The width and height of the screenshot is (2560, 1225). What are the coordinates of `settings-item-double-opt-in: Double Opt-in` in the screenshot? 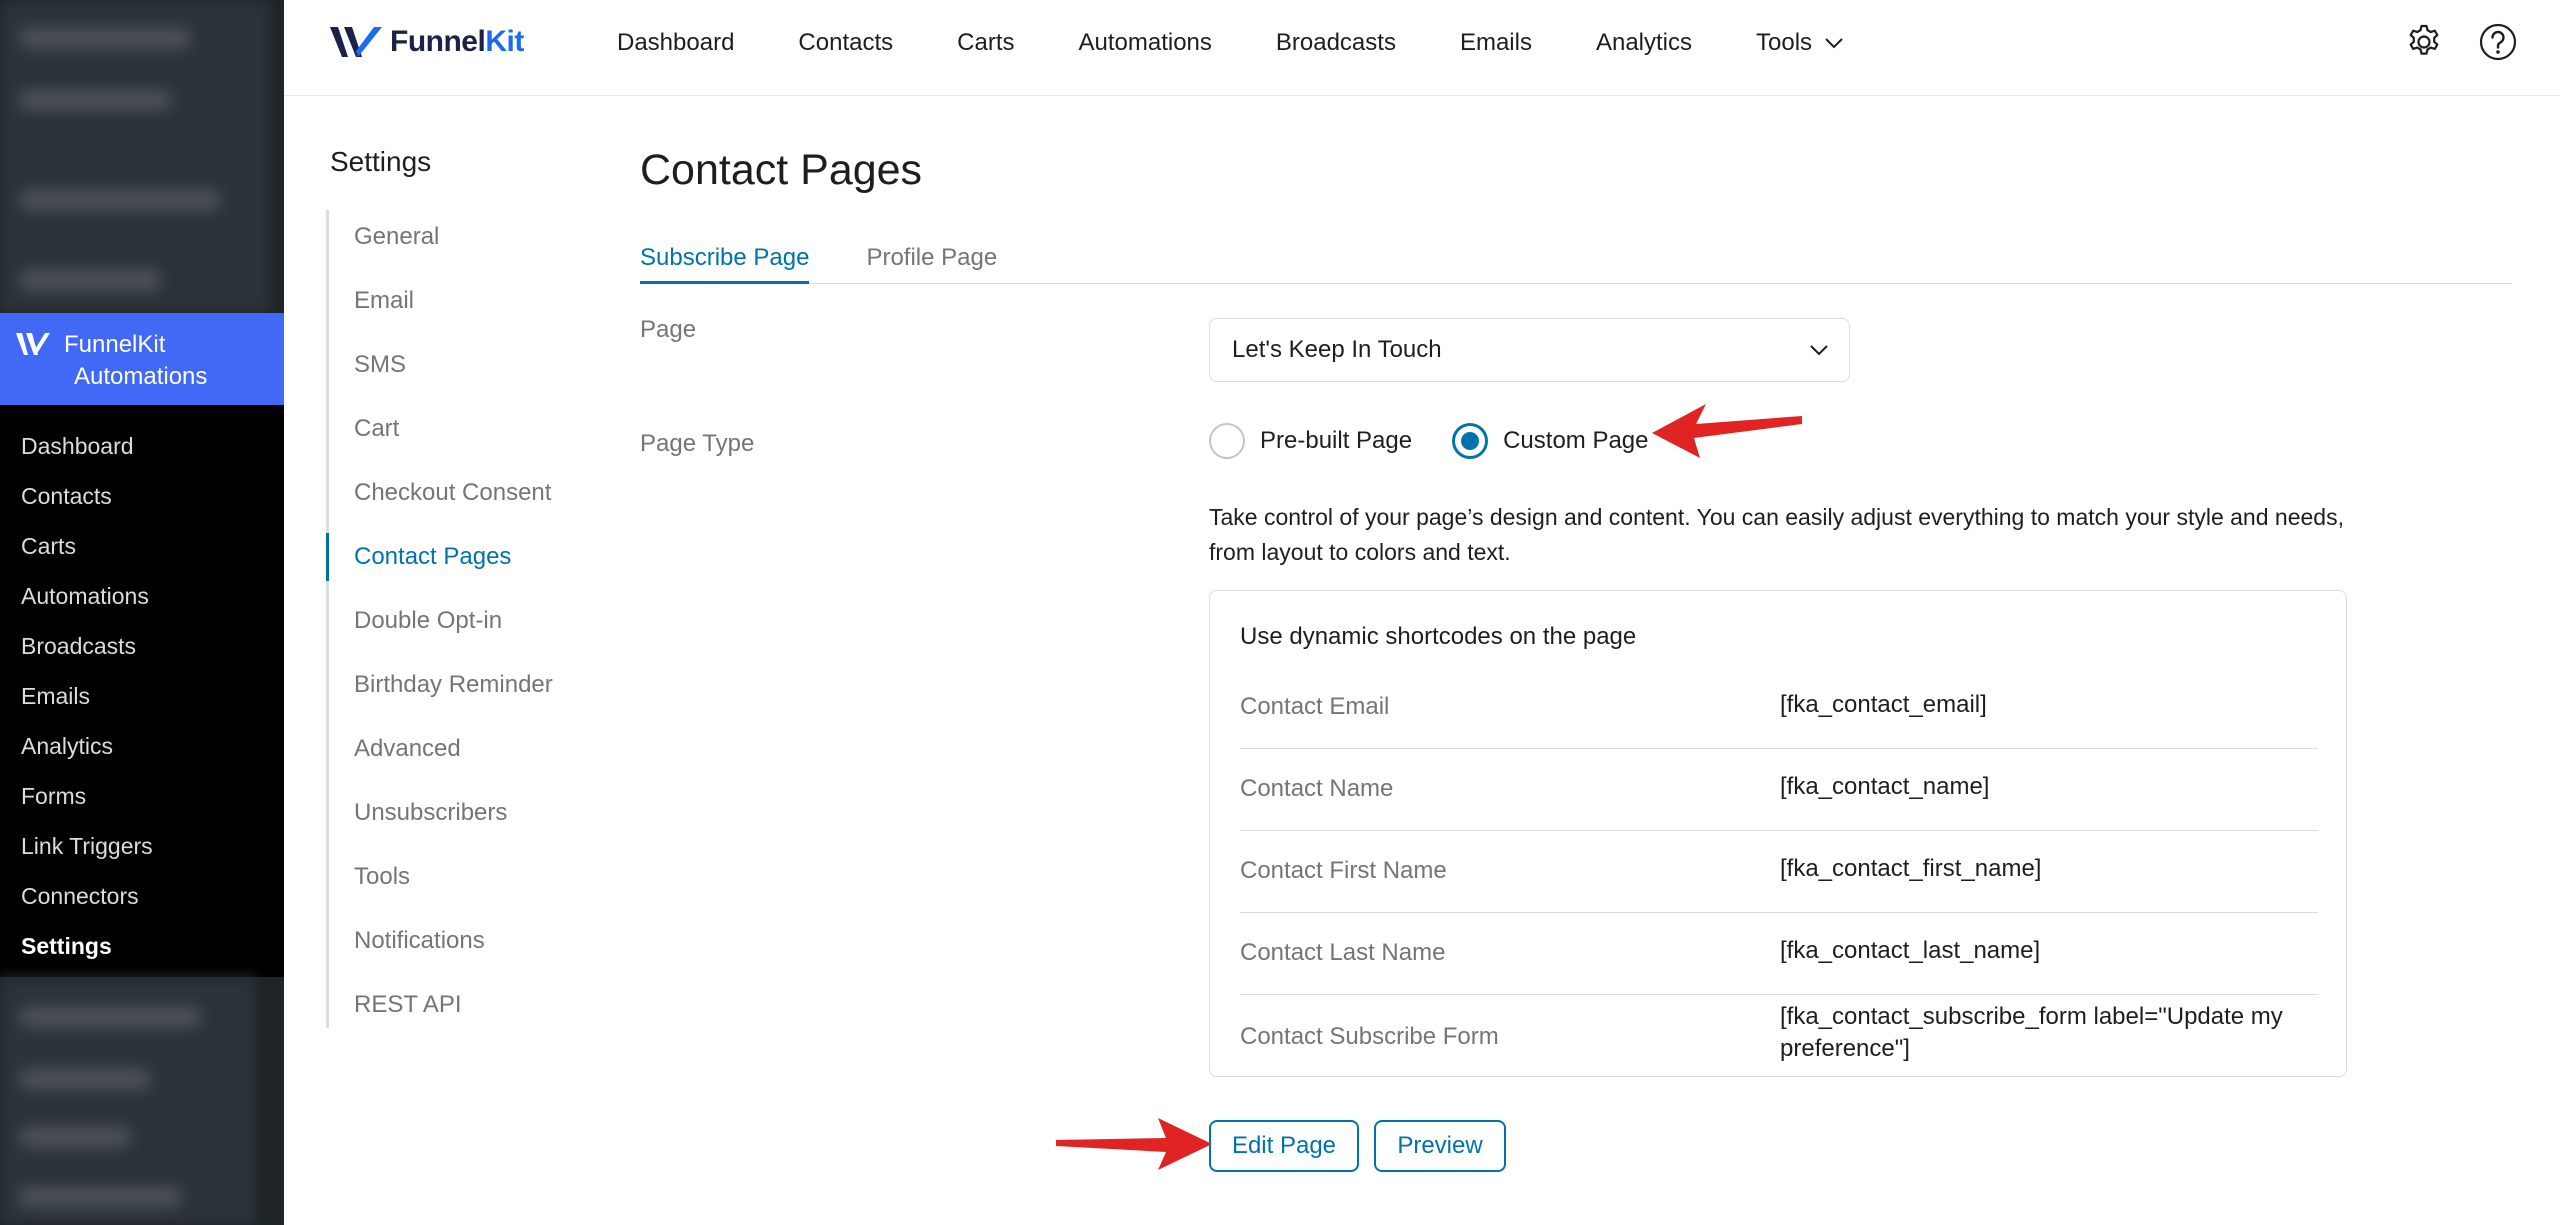 It's located at (457, 626).